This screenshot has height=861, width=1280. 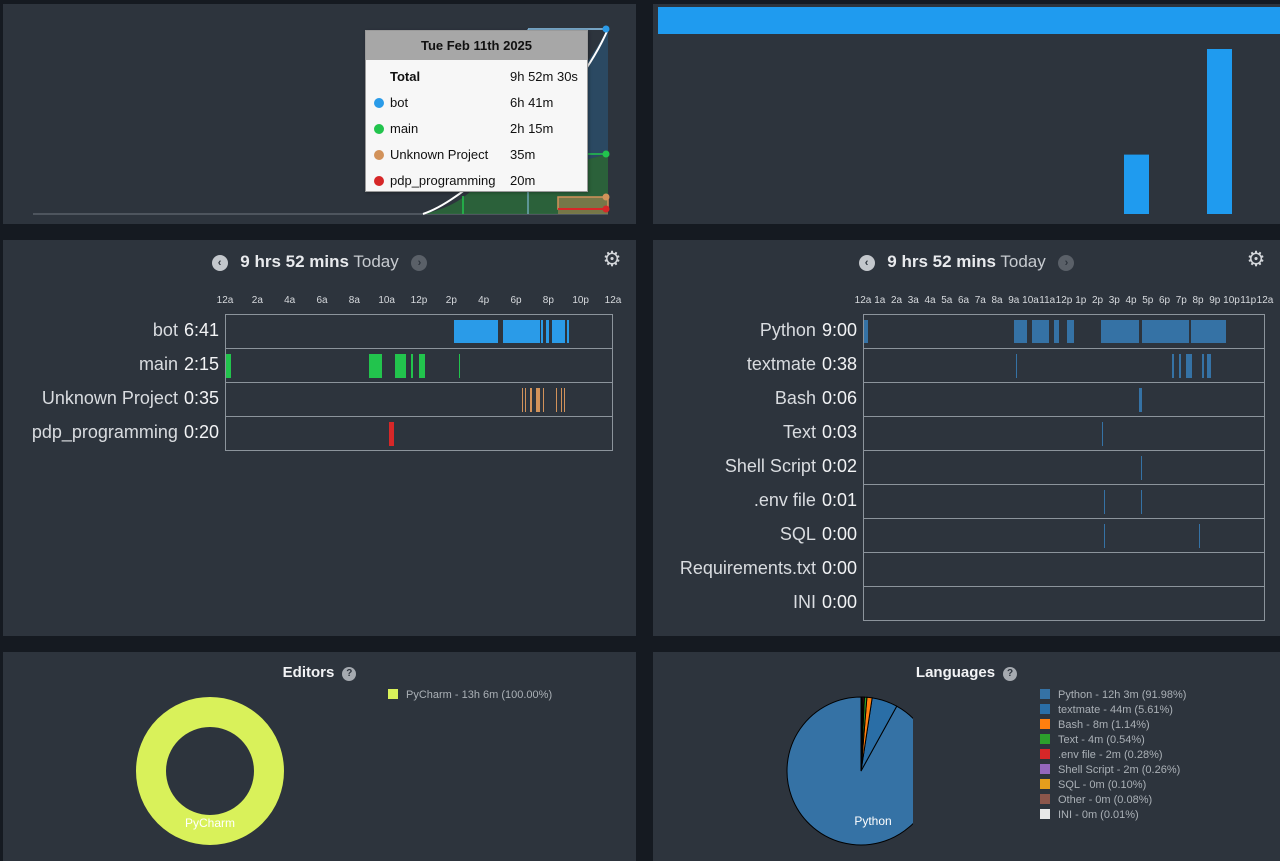 I want to click on timeline-row-label: Text 0:03, so click(x=820, y=432).